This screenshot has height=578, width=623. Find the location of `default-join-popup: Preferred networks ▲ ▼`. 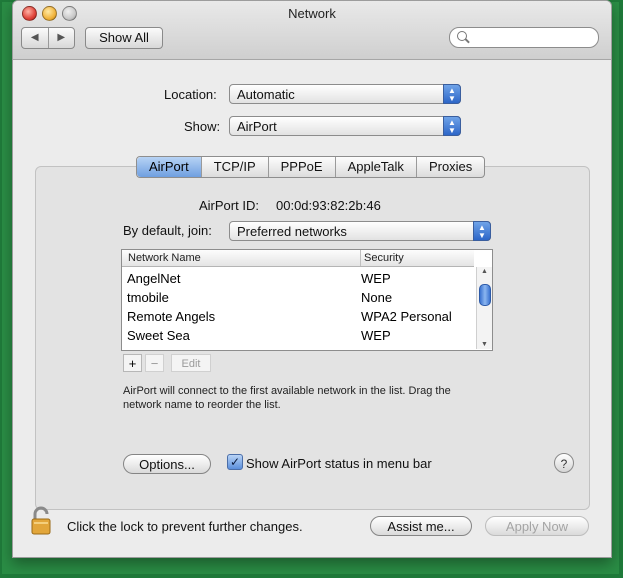

default-join-popup: Preferred networks ▲ ▼ is located at coordinates (360, 231).